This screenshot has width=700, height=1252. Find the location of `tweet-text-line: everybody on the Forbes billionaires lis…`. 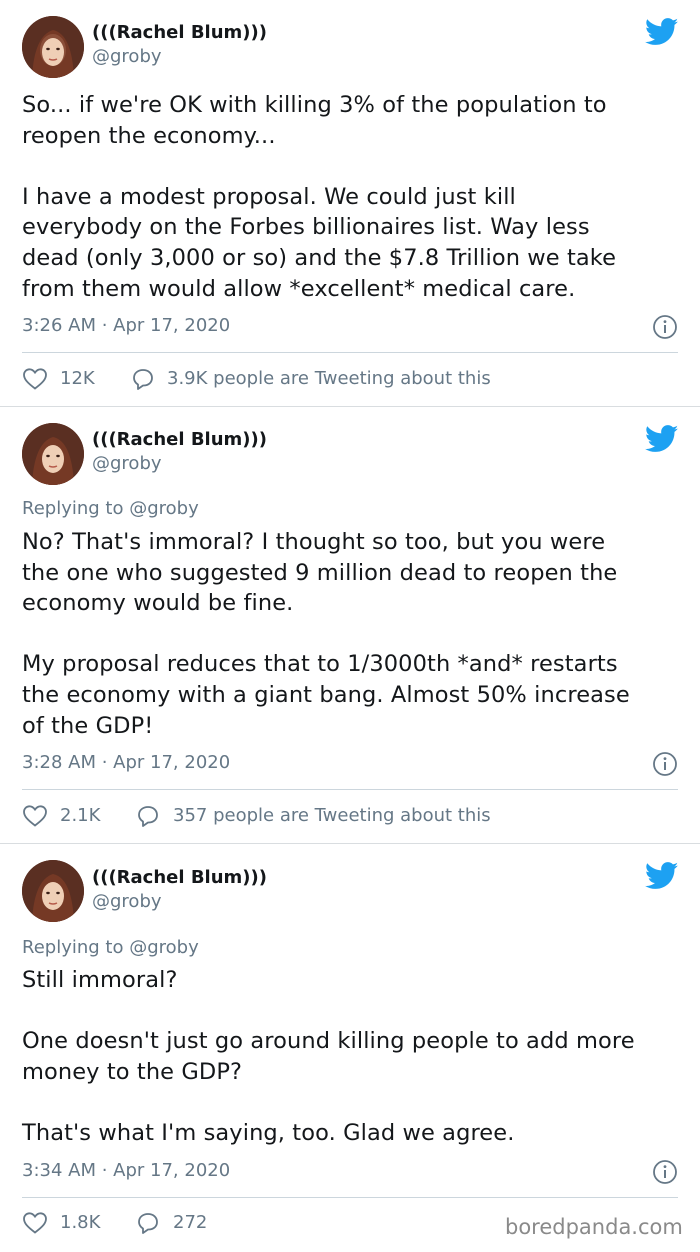

tweet-text-line: everybody on the Forbes billionaires lis… is located at coordinates (306, 227).